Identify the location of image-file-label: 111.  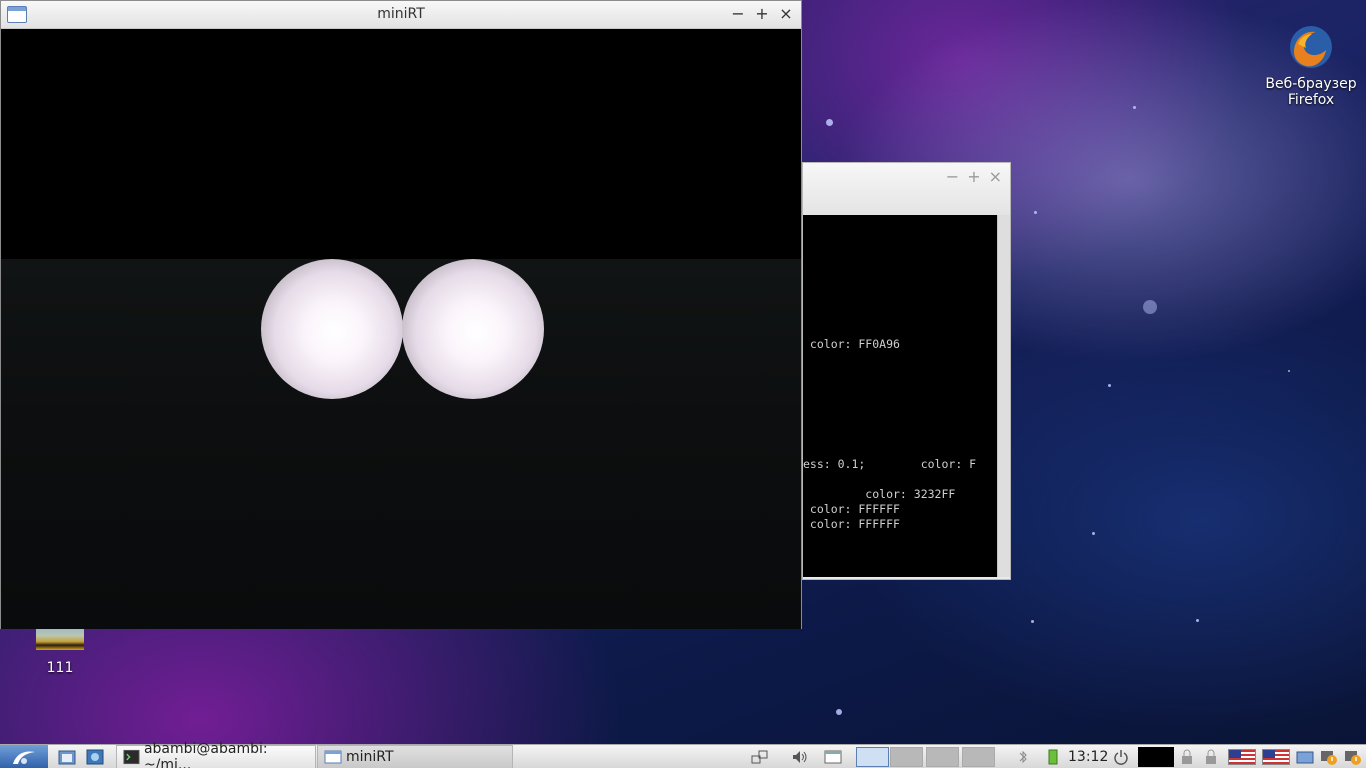
(60, 668).